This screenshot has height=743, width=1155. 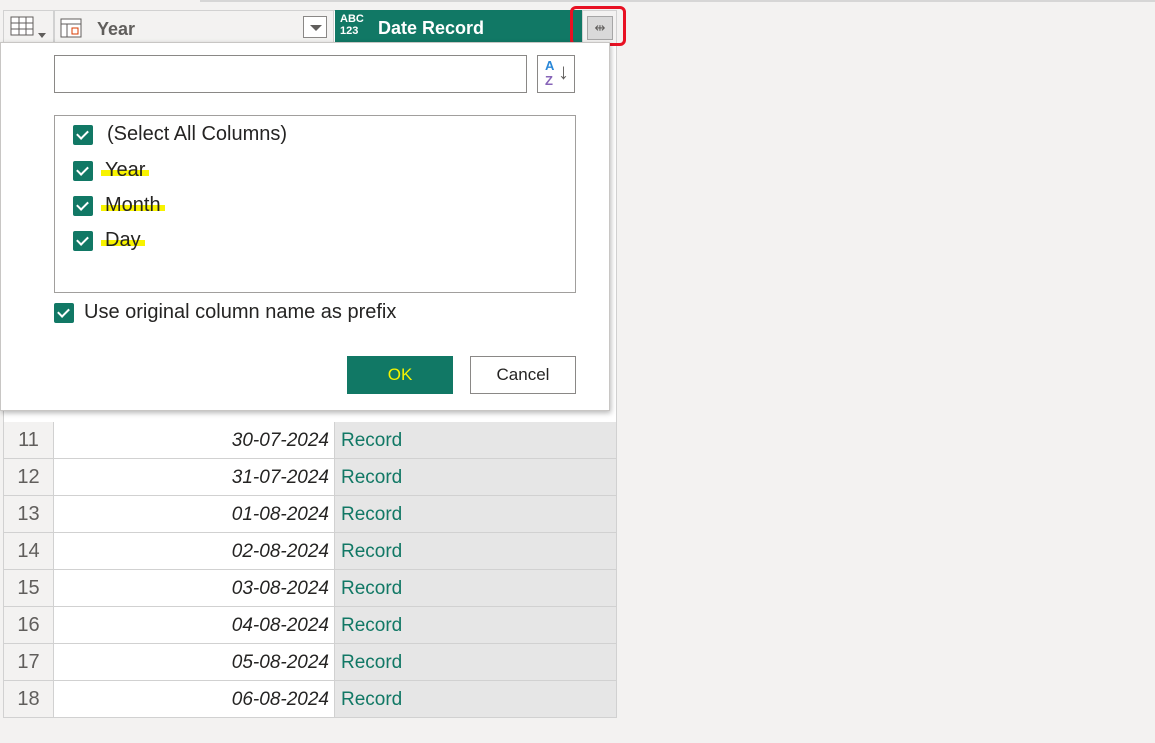 I want to click on date-record-header-label: Date Record, so click(x=431, y=28).